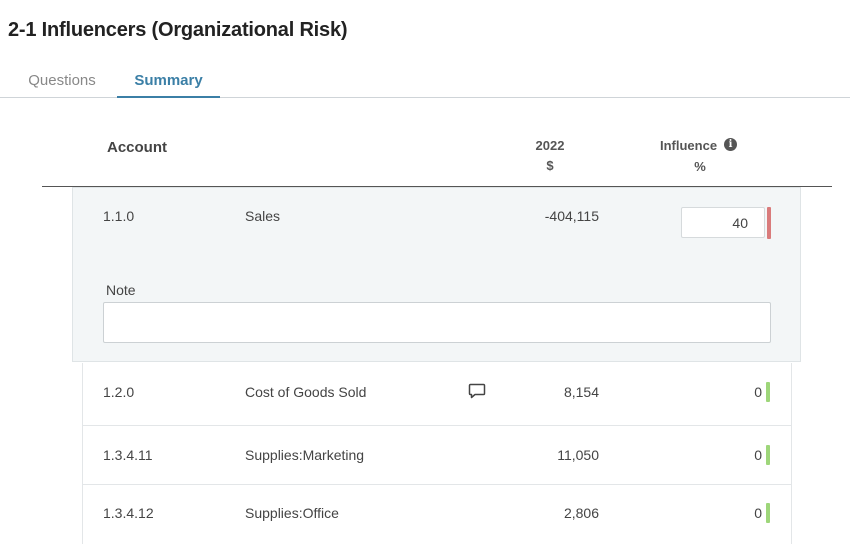  I want to click on account-number: 1.1.0, so click(119, 216).